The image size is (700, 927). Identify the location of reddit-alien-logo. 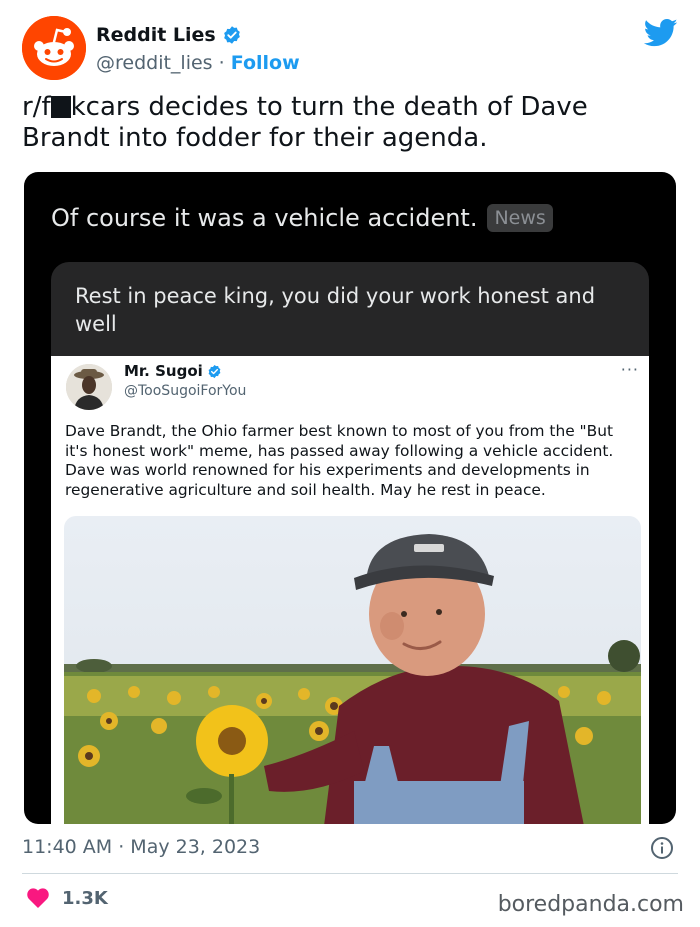
(54, 48).